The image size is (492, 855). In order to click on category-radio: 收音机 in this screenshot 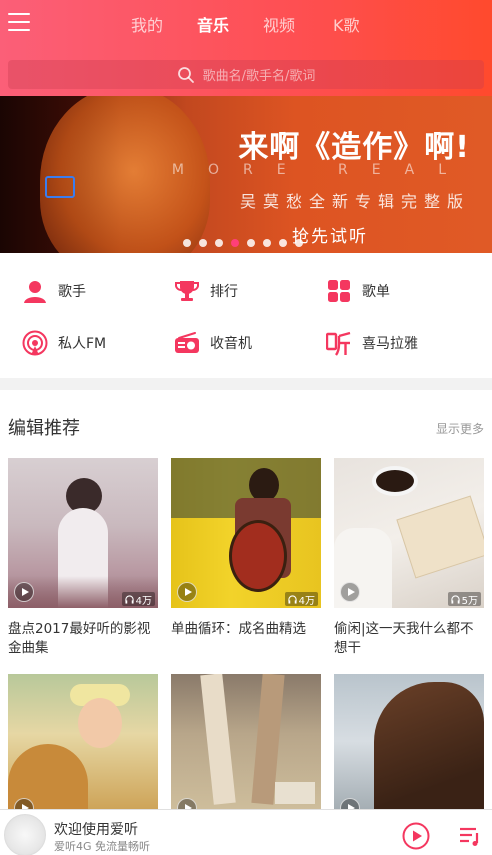, I will do `click(213, 343)`.